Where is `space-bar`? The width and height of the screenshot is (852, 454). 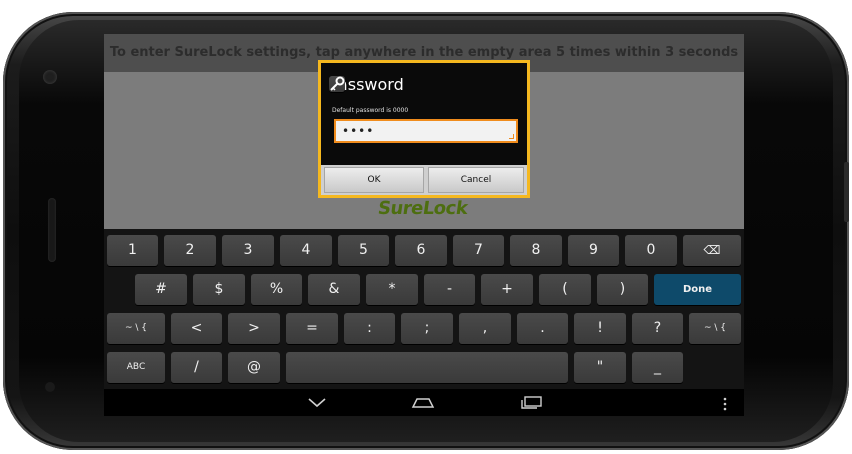 space-bar is located at coordinates (427, 367).